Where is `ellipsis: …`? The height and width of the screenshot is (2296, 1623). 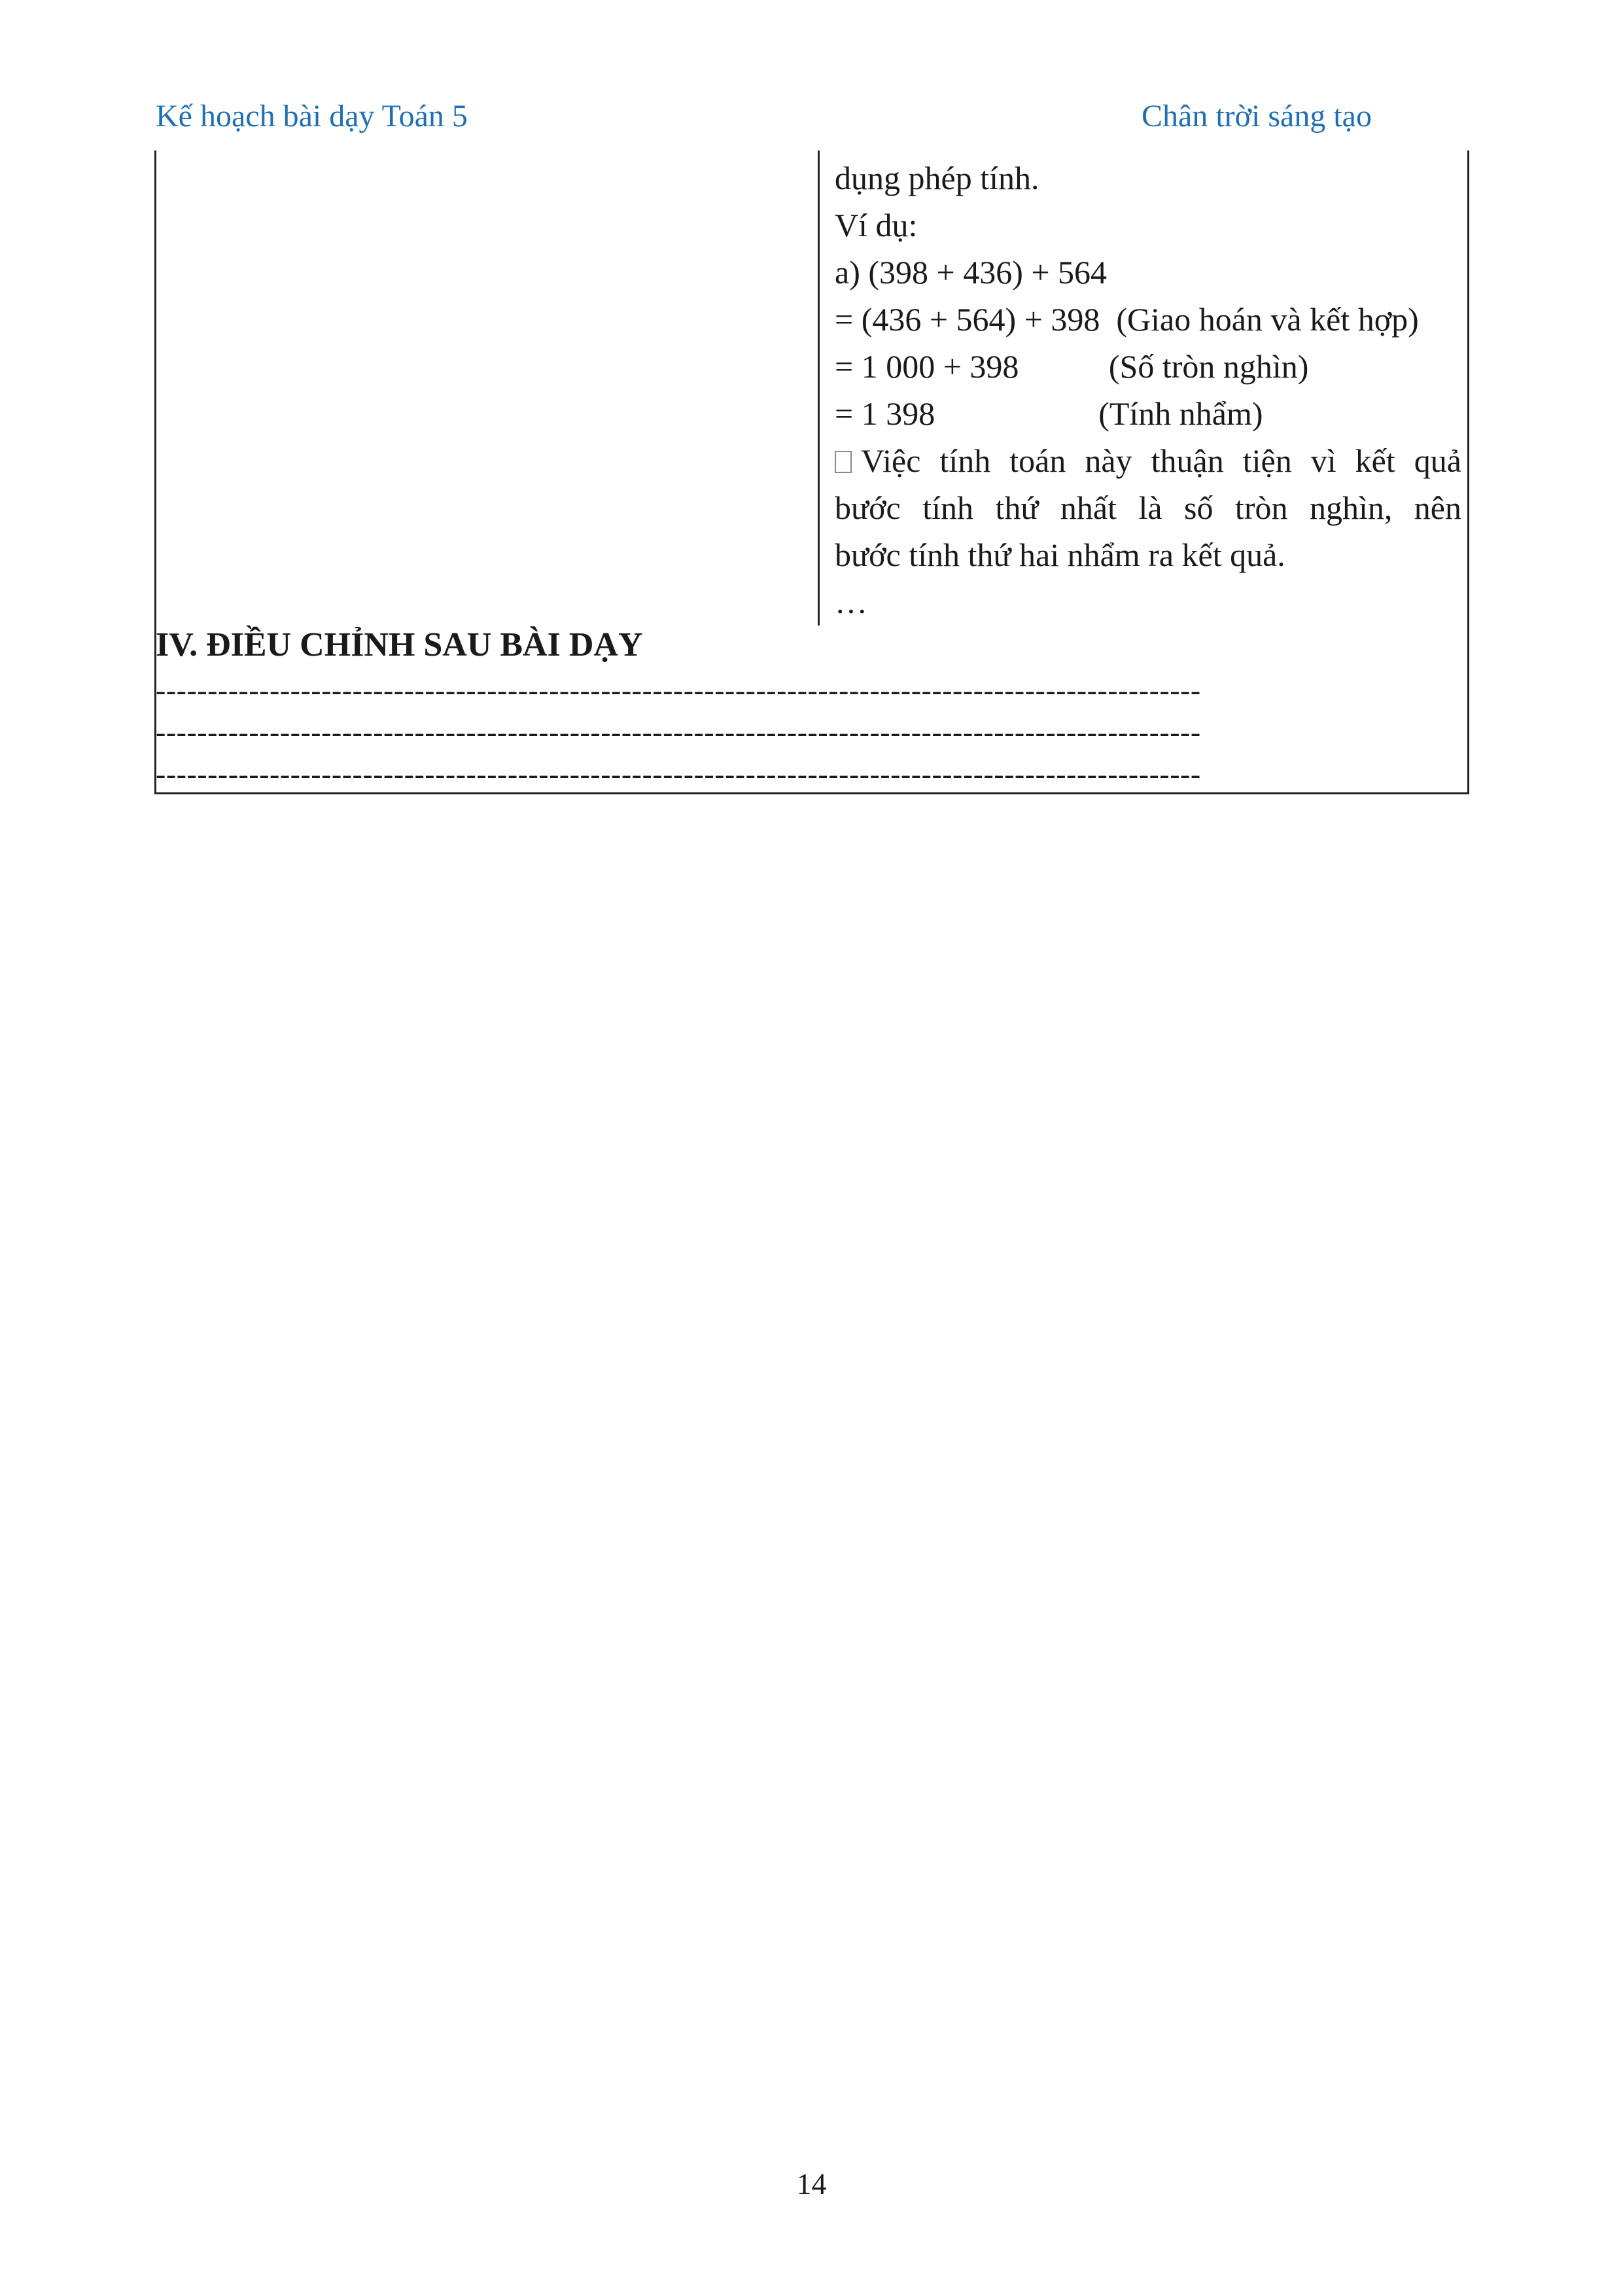
ellipsis: … is located at coordinates (851, 602).